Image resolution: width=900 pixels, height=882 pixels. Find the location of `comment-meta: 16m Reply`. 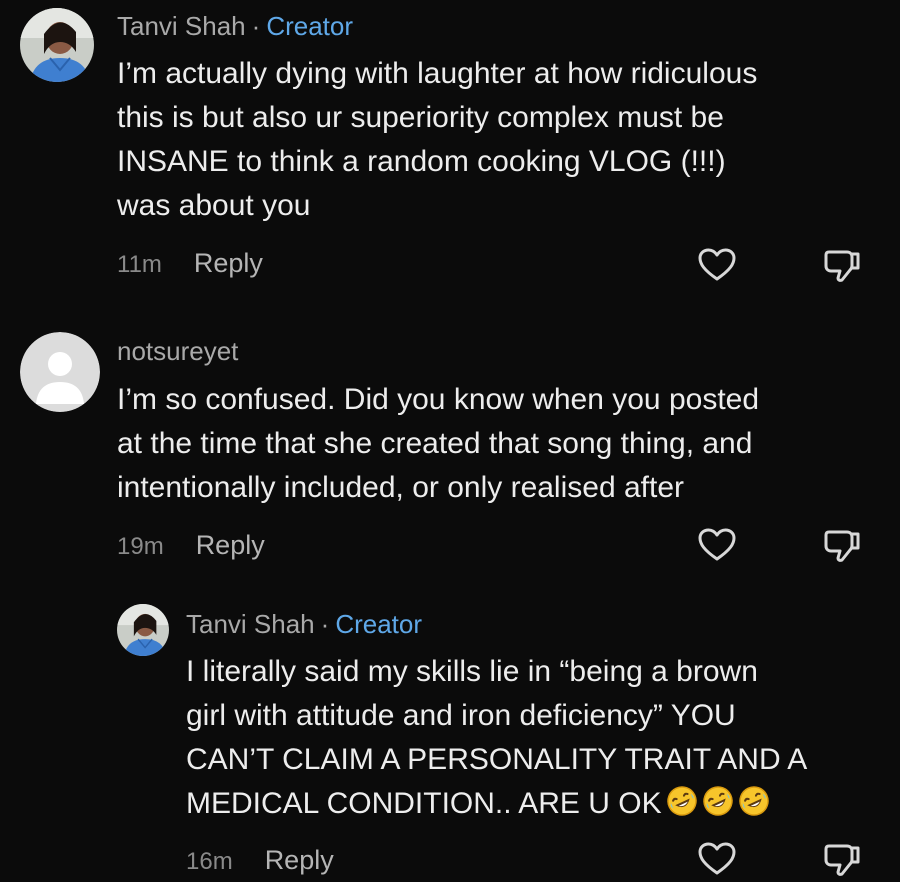

comment-meta: 16m Reply is located at coordinates (260, 861).